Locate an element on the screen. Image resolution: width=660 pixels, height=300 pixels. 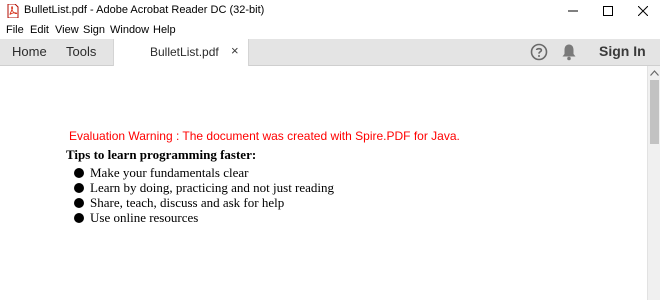
document-tab-label: BulletList.pdf is located at coordinates (184, 52).